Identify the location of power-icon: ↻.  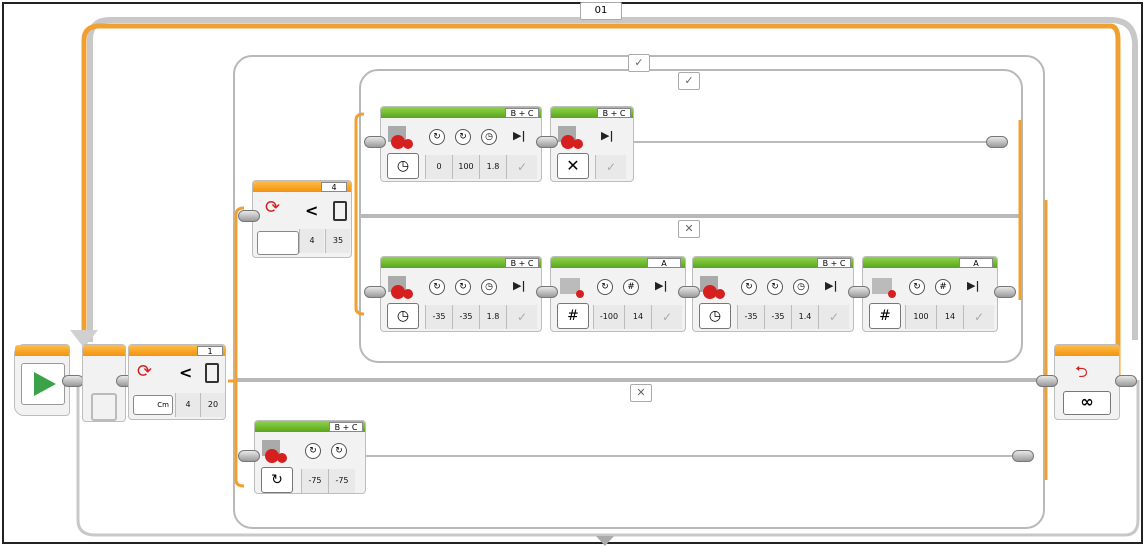
(605, 287).